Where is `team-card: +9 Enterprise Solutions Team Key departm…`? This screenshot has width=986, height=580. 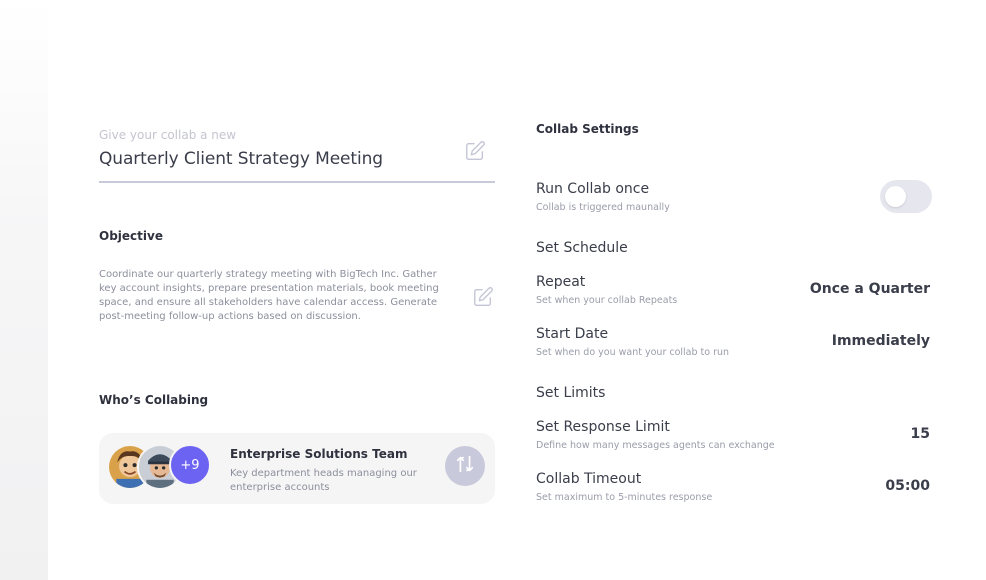
team-card: +9 Enterprise Solutions Team Key departm… is located at coordinates (297, 468).